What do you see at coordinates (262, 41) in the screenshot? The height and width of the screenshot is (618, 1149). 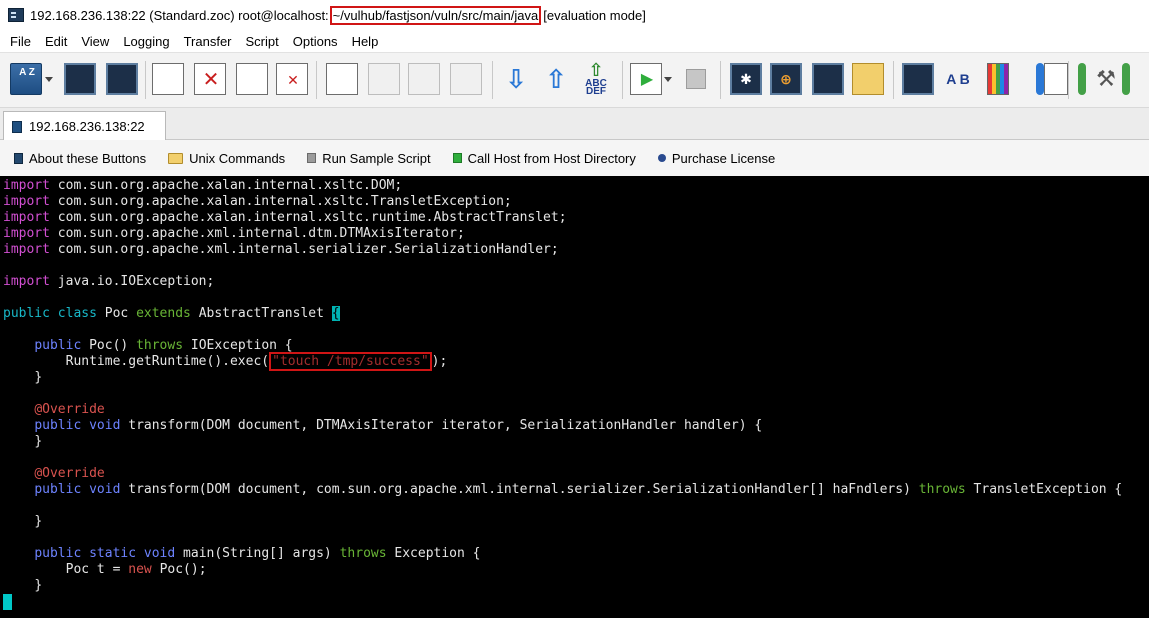 I see `menu-script: Script` at bounding box center [262, 41].